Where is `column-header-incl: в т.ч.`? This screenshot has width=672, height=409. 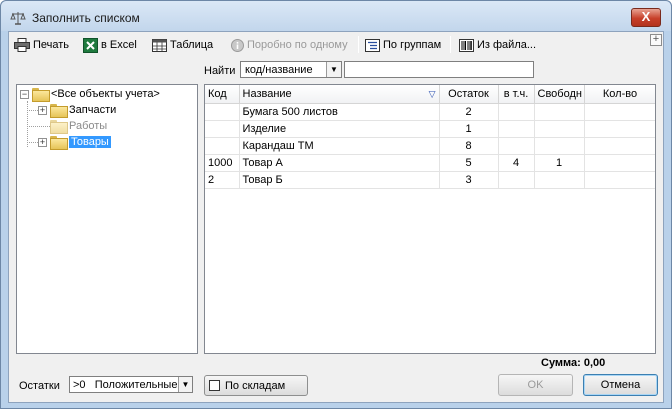 column-header-incl: в т.ч. is located at coordinates (516, 94).